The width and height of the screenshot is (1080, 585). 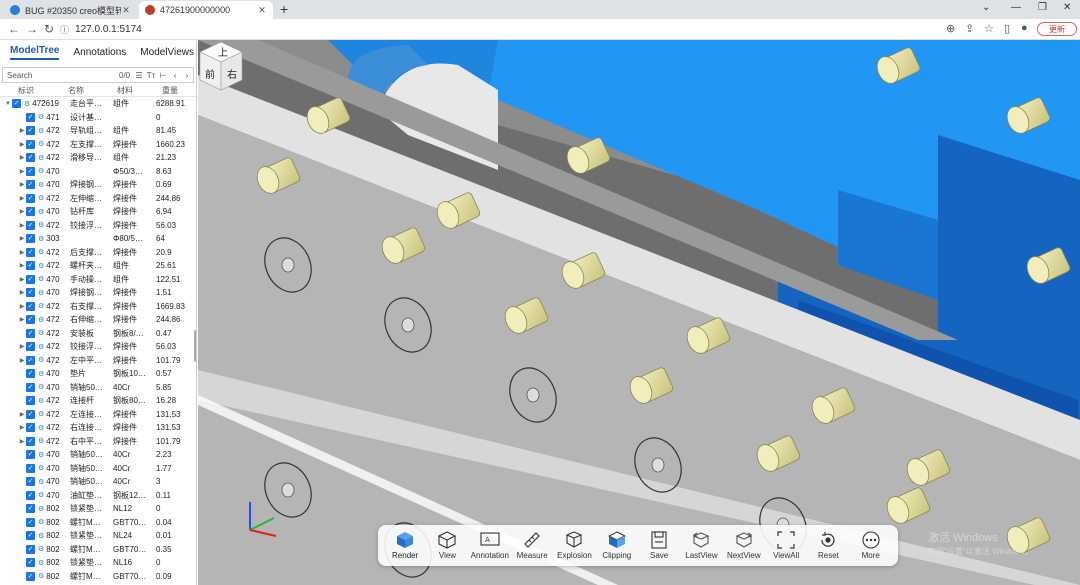 What do you see at coordinates (98, 563) in the screenshot?
I see `tree-row: ✓ ⚙ 802 锁紧垫… NL16 0` at bounding box center [98, 563].